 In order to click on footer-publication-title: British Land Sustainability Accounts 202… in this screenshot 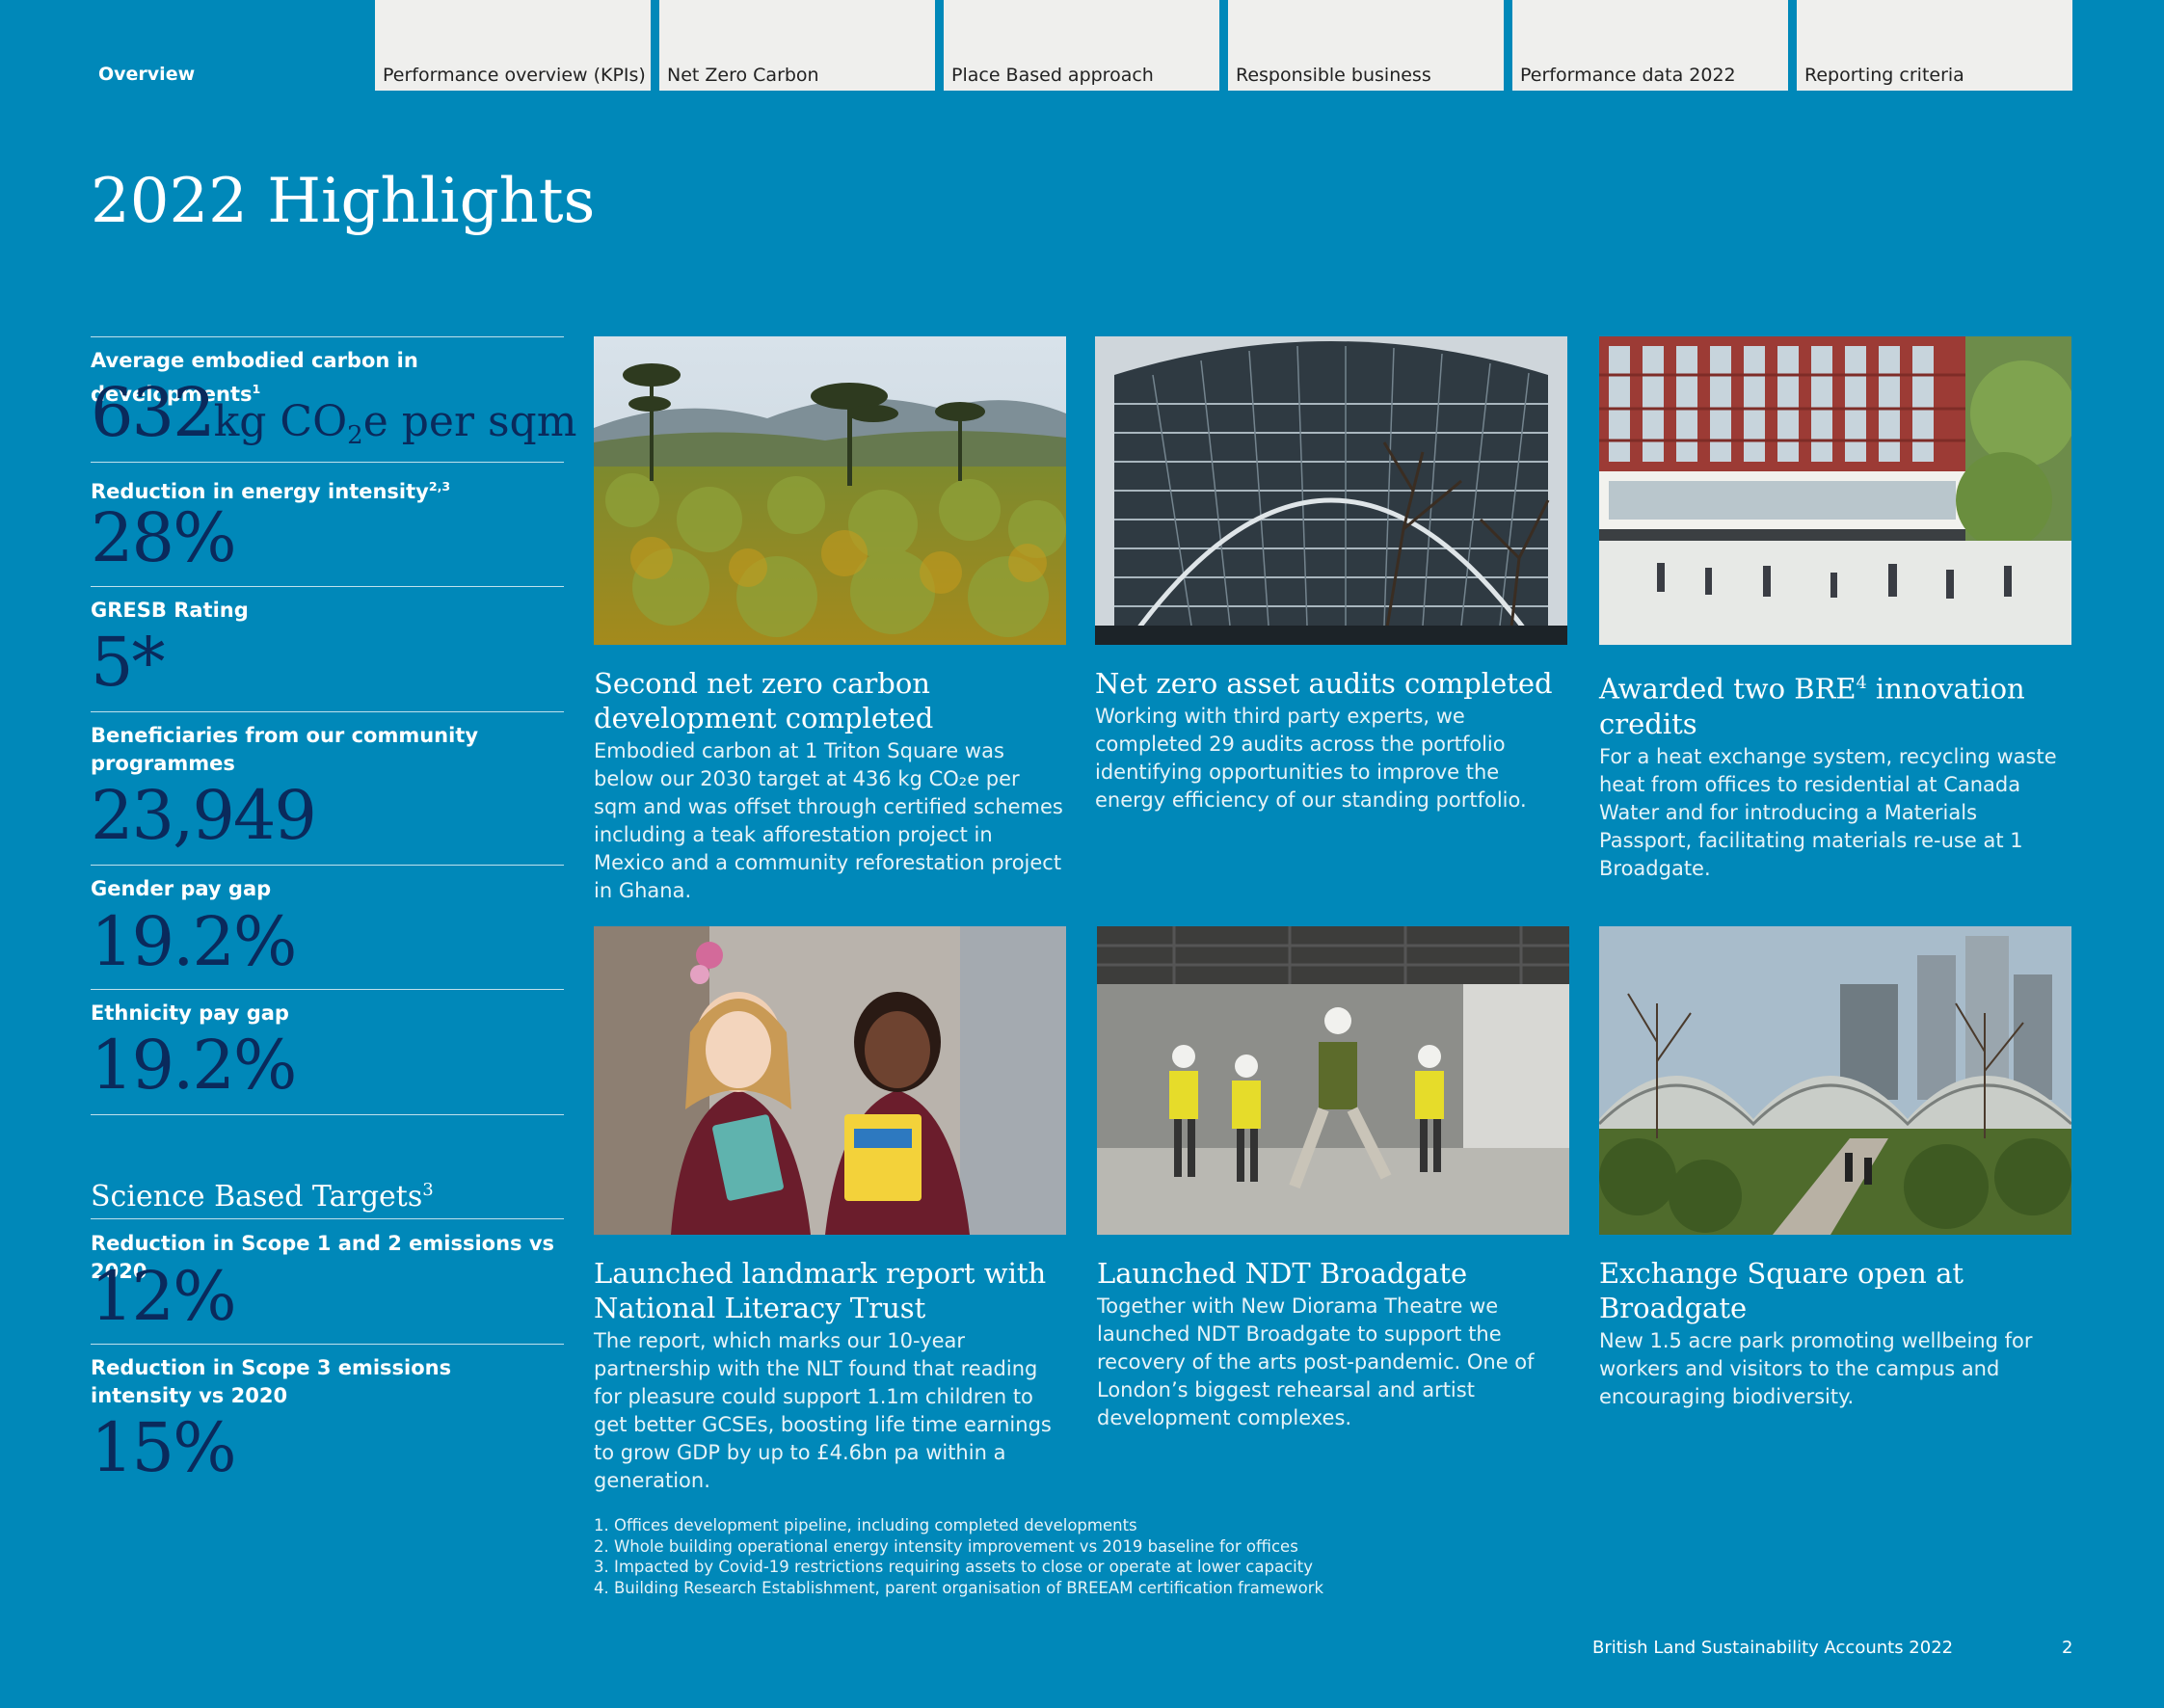, I will do `click(1773, 1648)`.